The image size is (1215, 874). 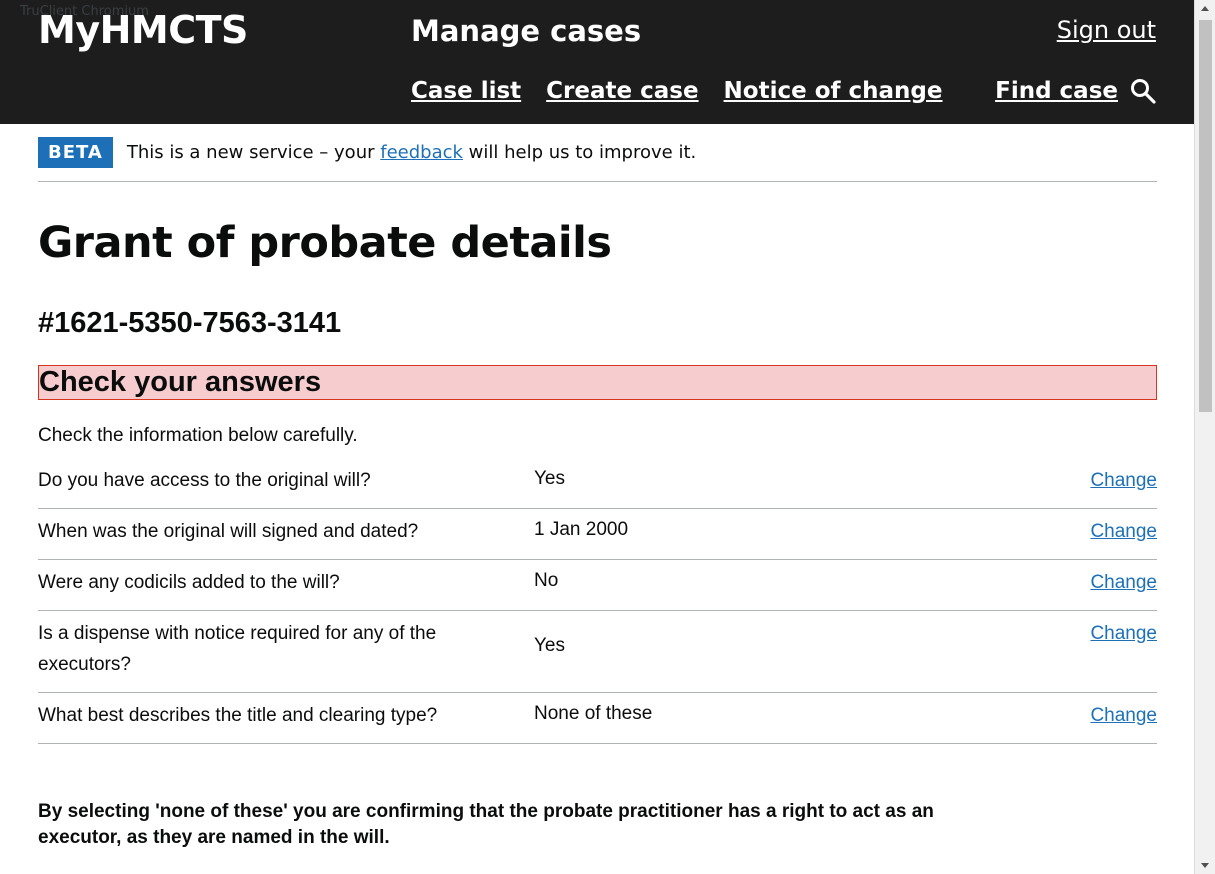 What do you see at coordinates (84, 11) in the screenshot?
I see `browser-label: TruClient Chromium` at bounding box center [84, 11].